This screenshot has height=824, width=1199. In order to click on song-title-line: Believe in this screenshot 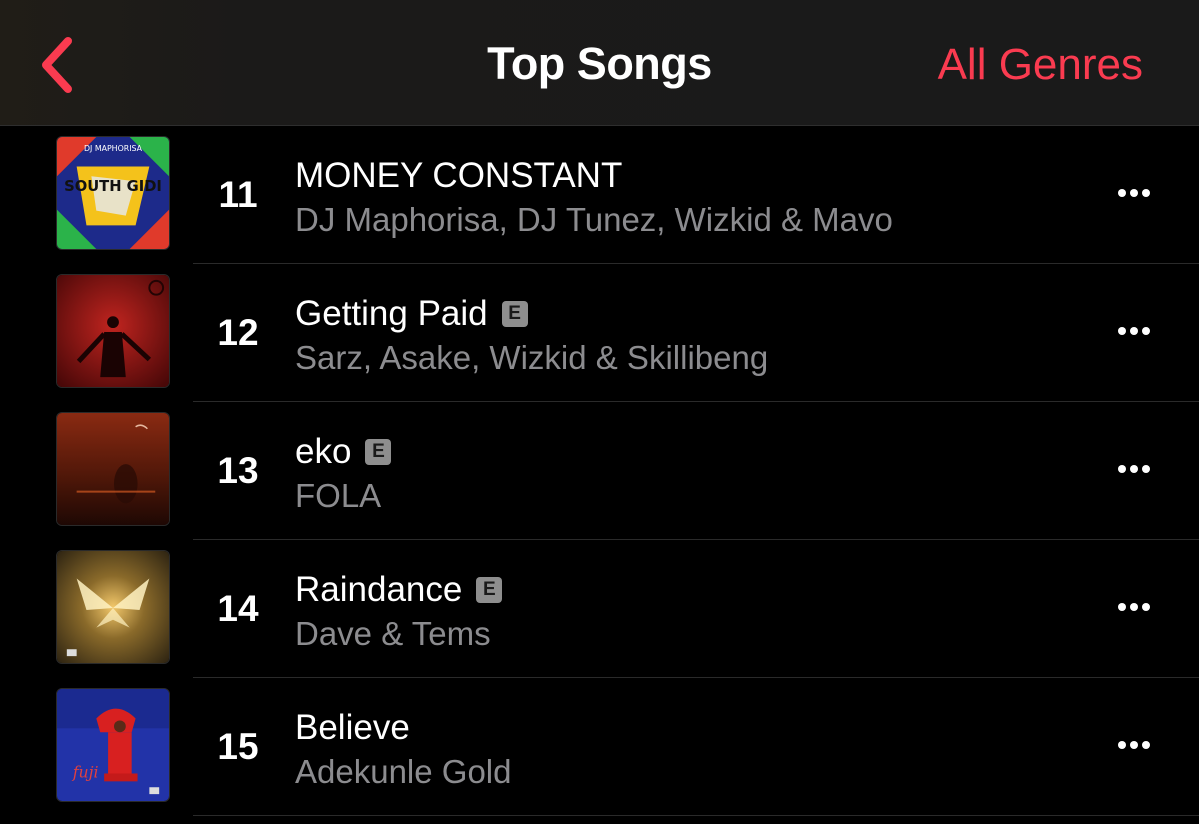, I will do `click(352, 728)`.